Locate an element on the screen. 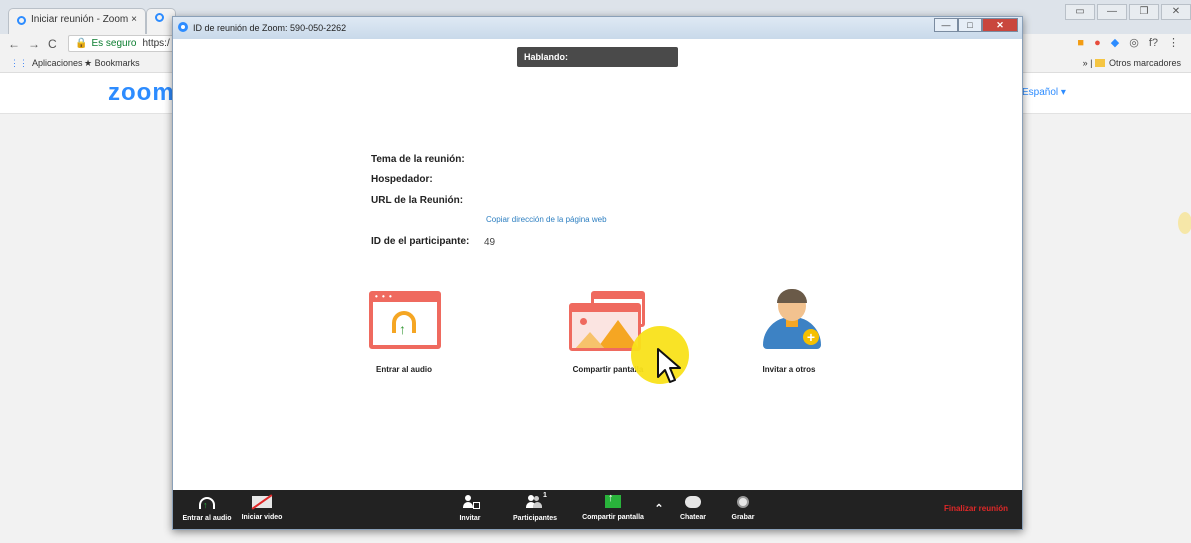 This screenshot has height=543, width=1191. back-icon: ← is located at coordinates (18, 44).